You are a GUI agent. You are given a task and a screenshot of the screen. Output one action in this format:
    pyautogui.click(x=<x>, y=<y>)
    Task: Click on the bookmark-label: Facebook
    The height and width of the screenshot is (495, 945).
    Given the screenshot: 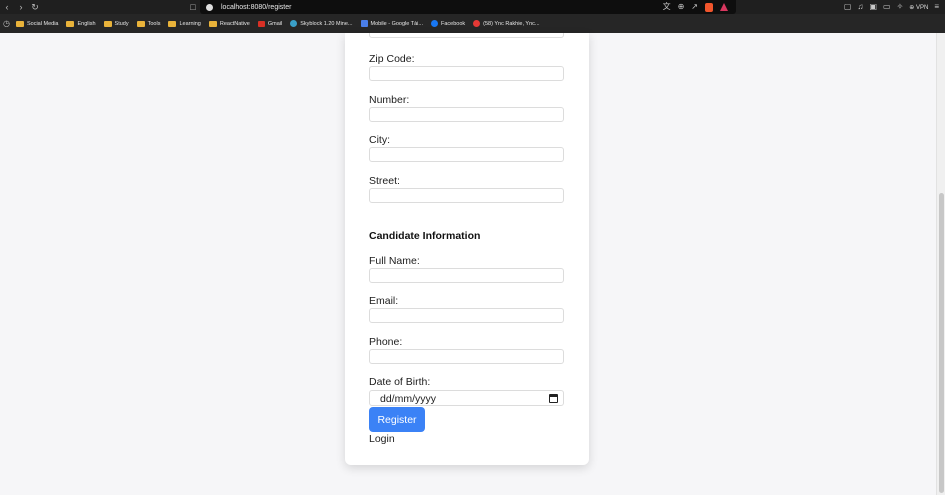 What is the action you would take?
    pyautogui.click(x=453, y=23)
    